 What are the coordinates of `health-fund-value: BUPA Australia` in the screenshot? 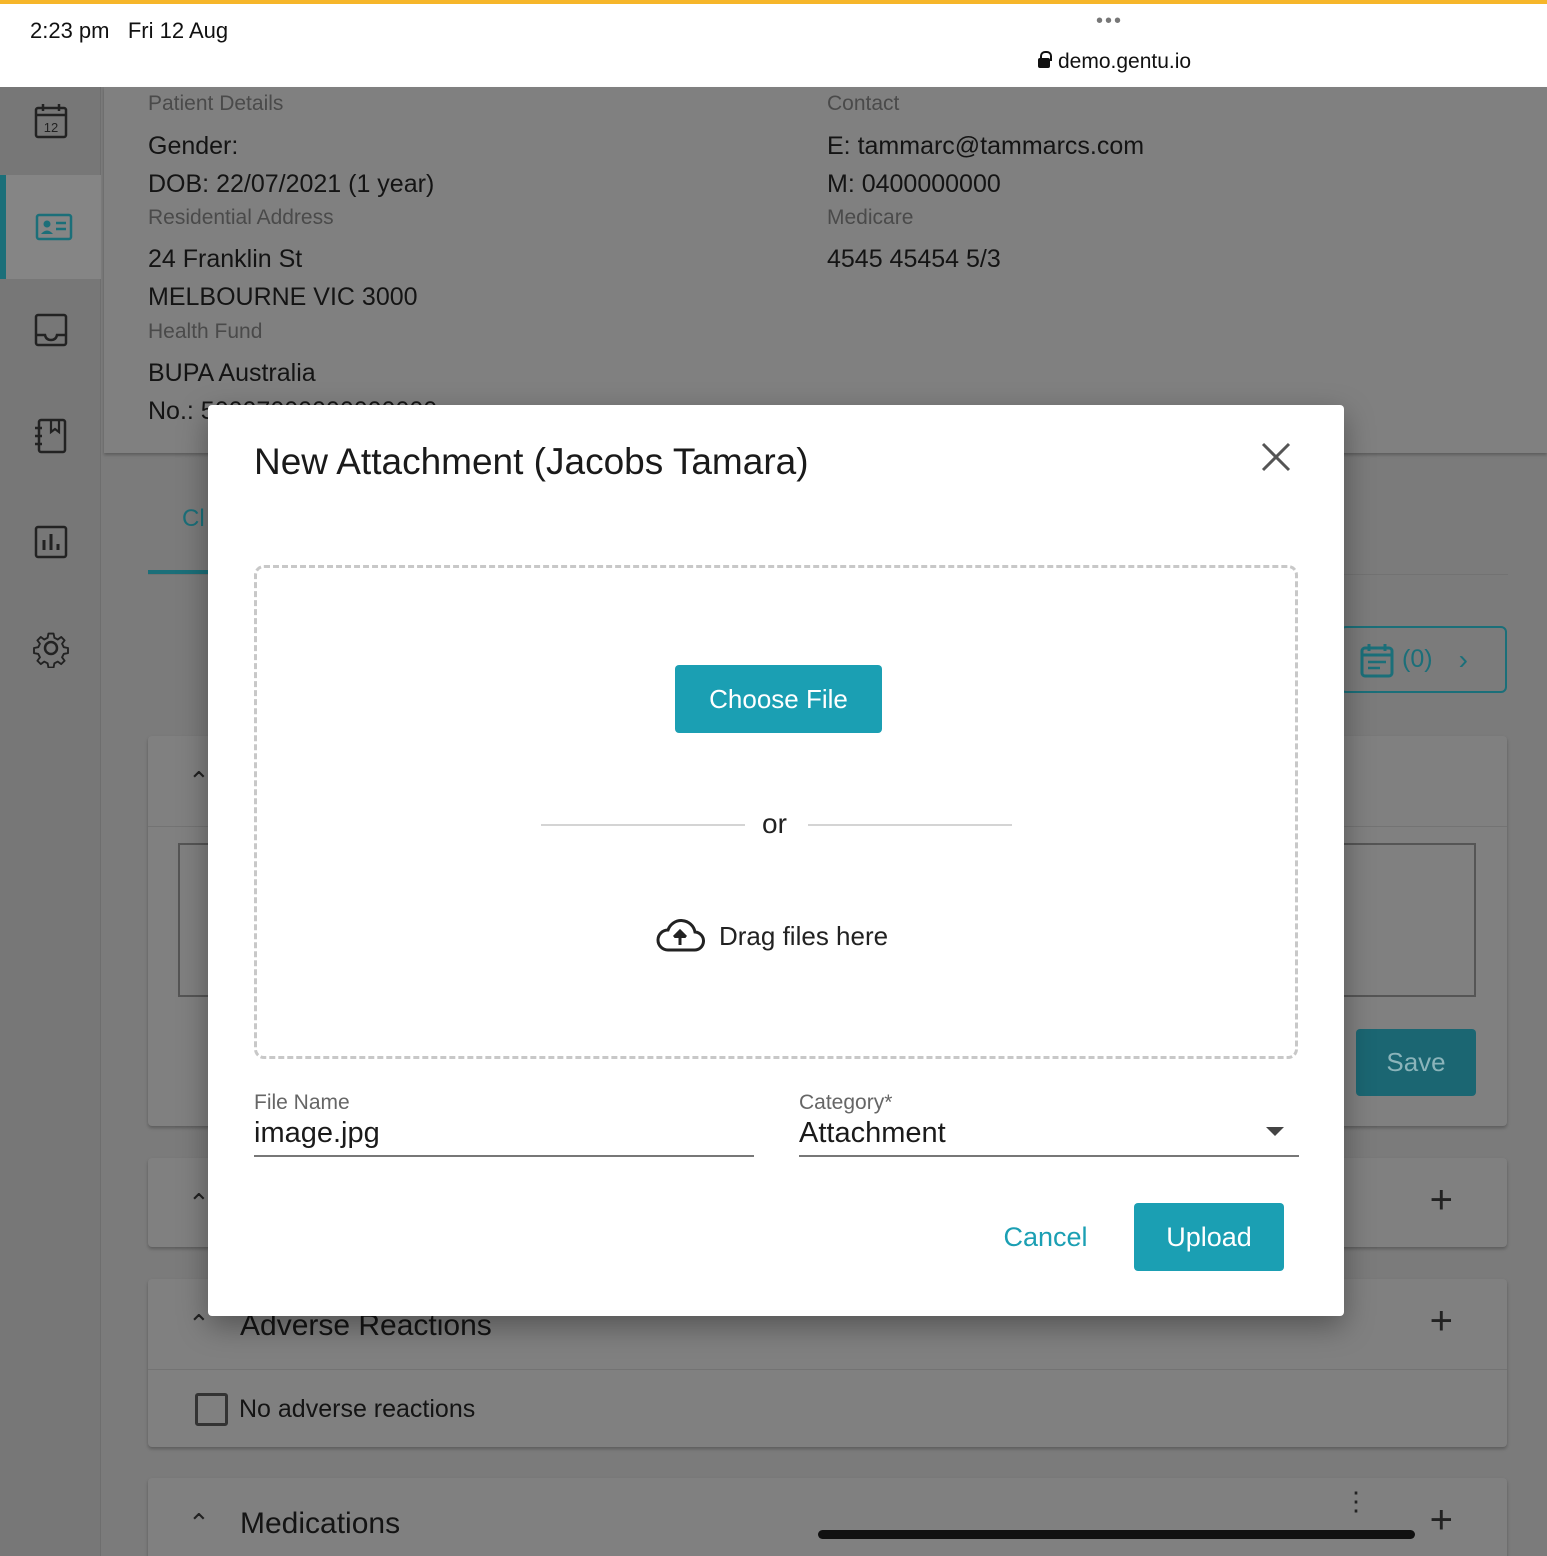 It's located at (232, 373).